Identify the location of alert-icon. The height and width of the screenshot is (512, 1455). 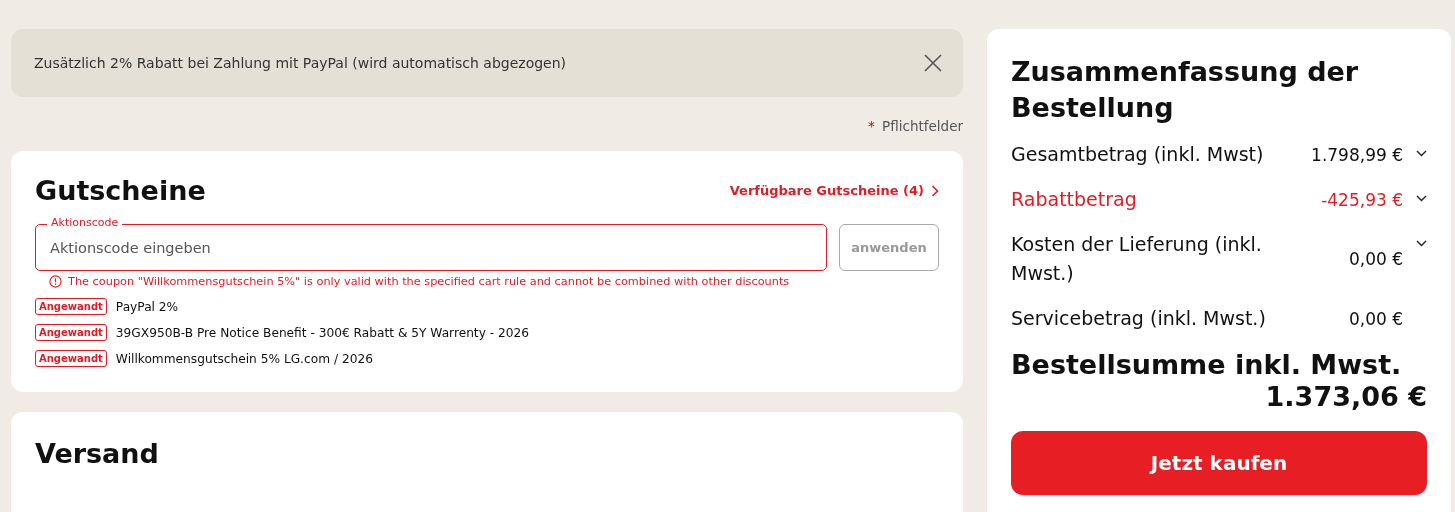
(55, 281).